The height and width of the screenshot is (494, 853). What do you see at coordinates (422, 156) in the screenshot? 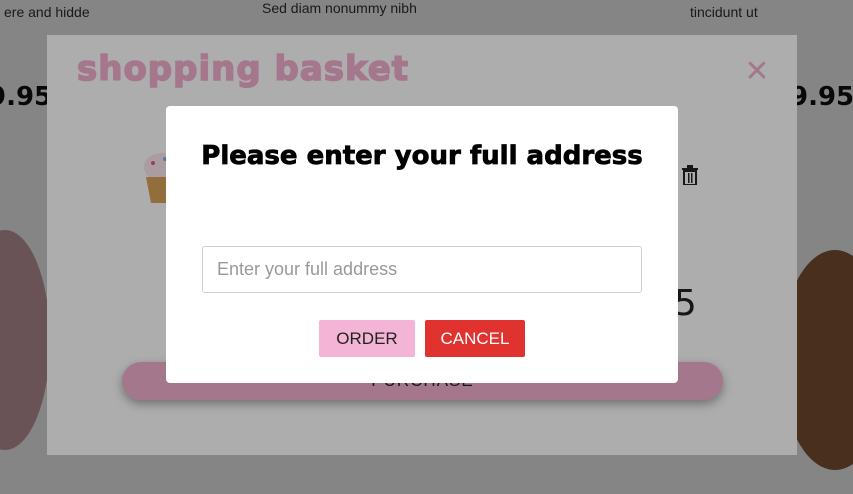
I see `dialog-title: Please enter your full address` at bounding box center [422, 156].